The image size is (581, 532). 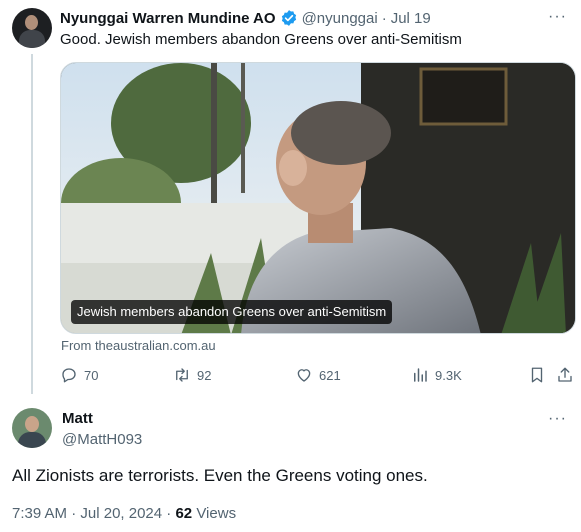 I want to click on reply-date: Jul 20, 2024, so click(x=121, y=513).